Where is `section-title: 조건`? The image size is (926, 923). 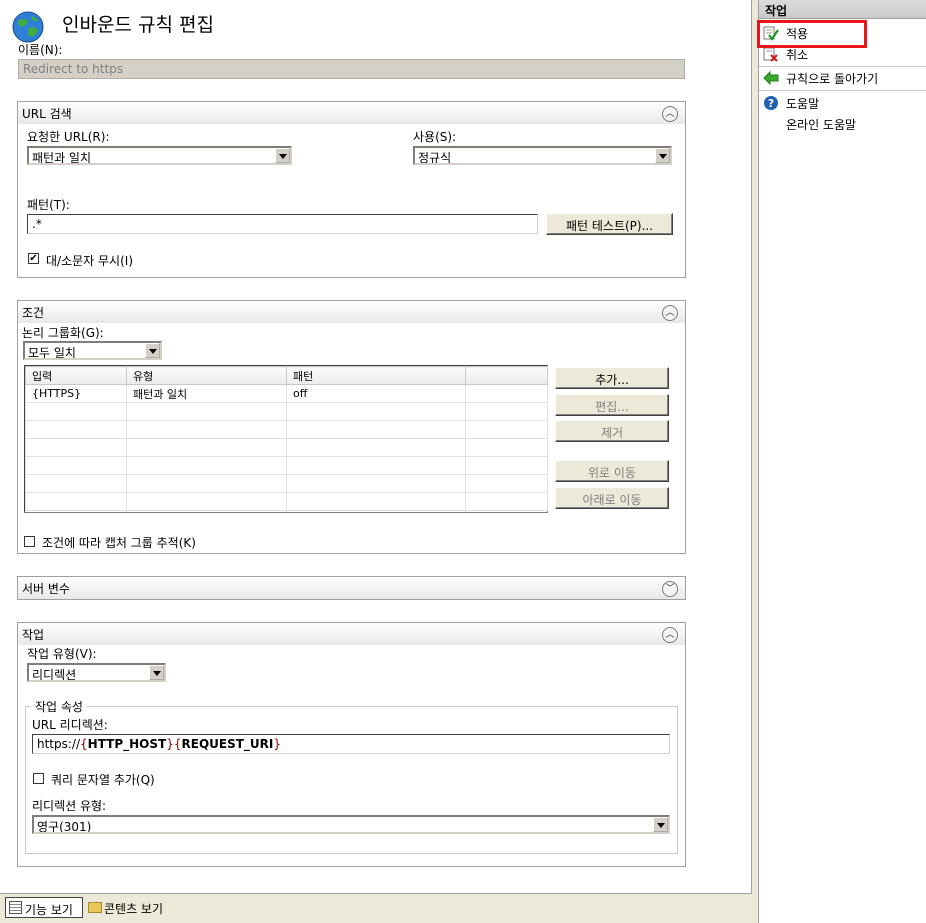 section-title: 조건 is located at coordinates (33, 313).